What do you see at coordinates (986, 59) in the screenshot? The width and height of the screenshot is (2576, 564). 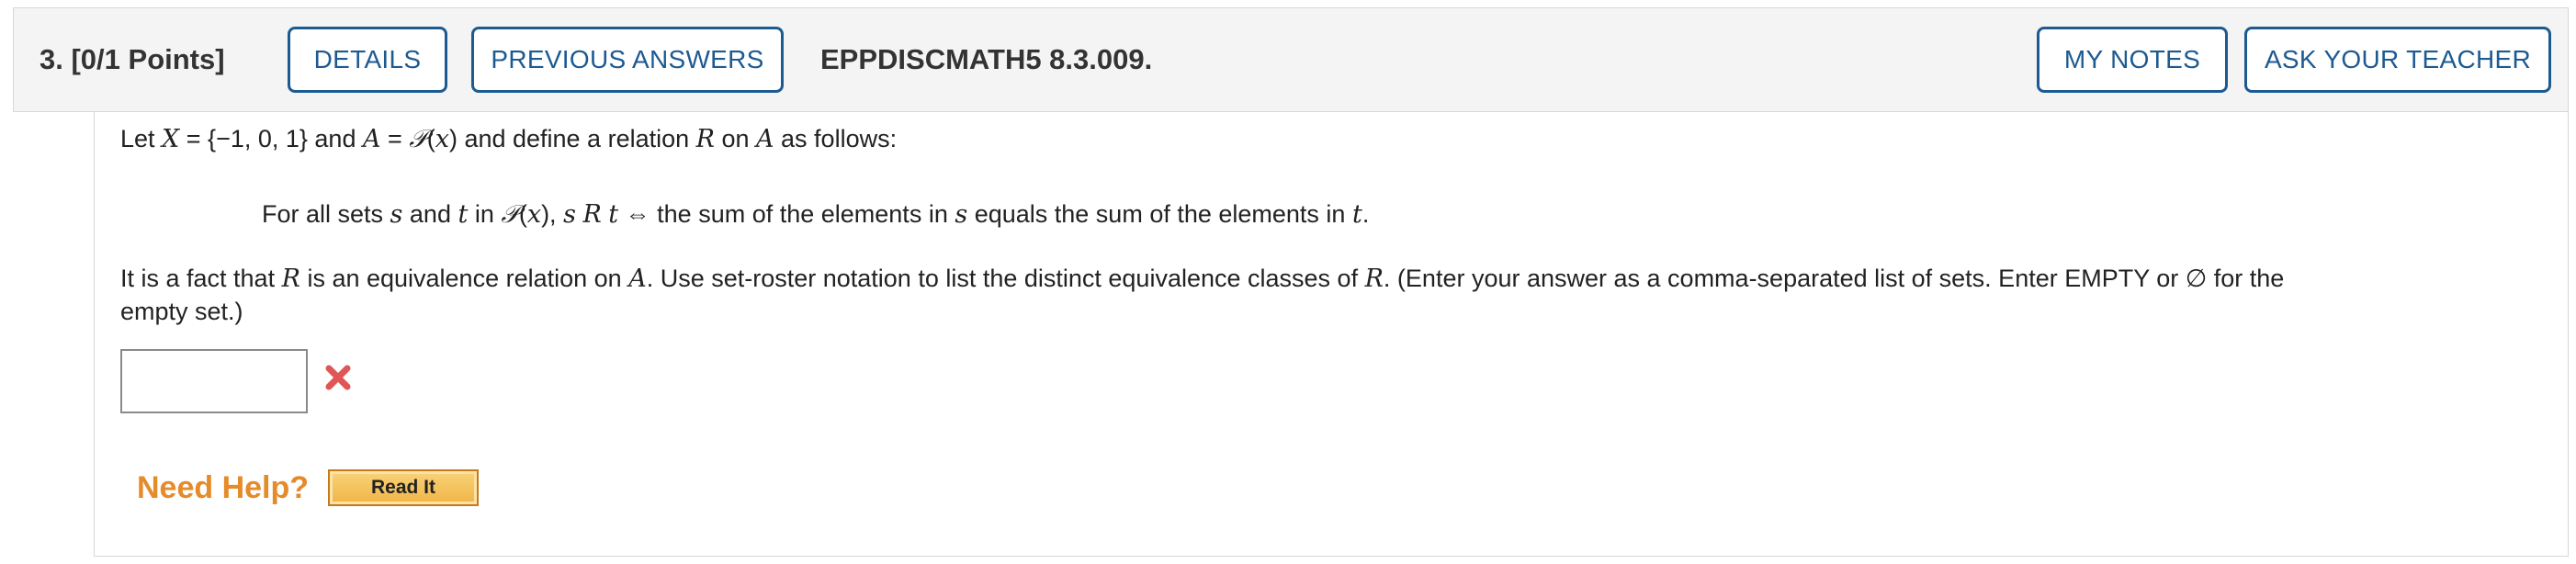 I see `question-code: EPPDISCMATH5 8.3.009.` at bounding box center [986, 59].